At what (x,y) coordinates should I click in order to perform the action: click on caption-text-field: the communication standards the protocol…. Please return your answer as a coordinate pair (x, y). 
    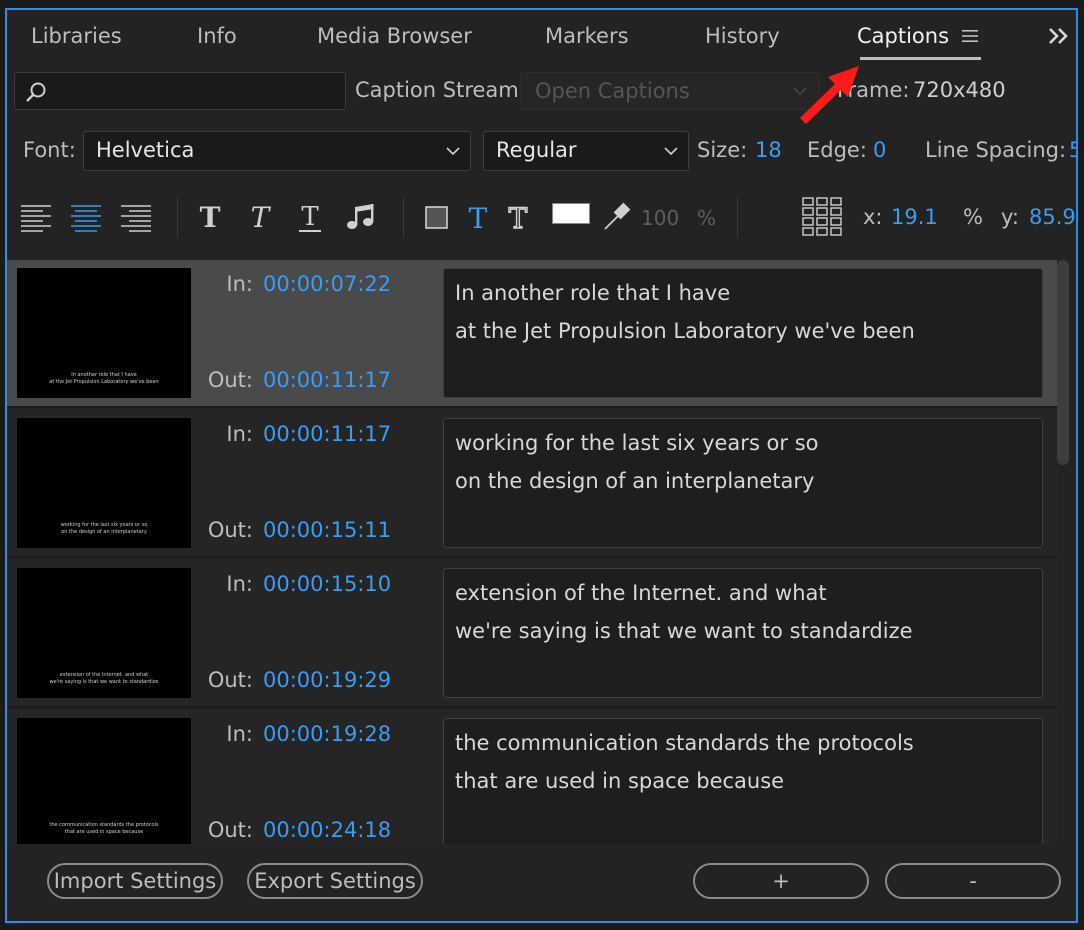
    Looking at the image, I should click on (743, 781).